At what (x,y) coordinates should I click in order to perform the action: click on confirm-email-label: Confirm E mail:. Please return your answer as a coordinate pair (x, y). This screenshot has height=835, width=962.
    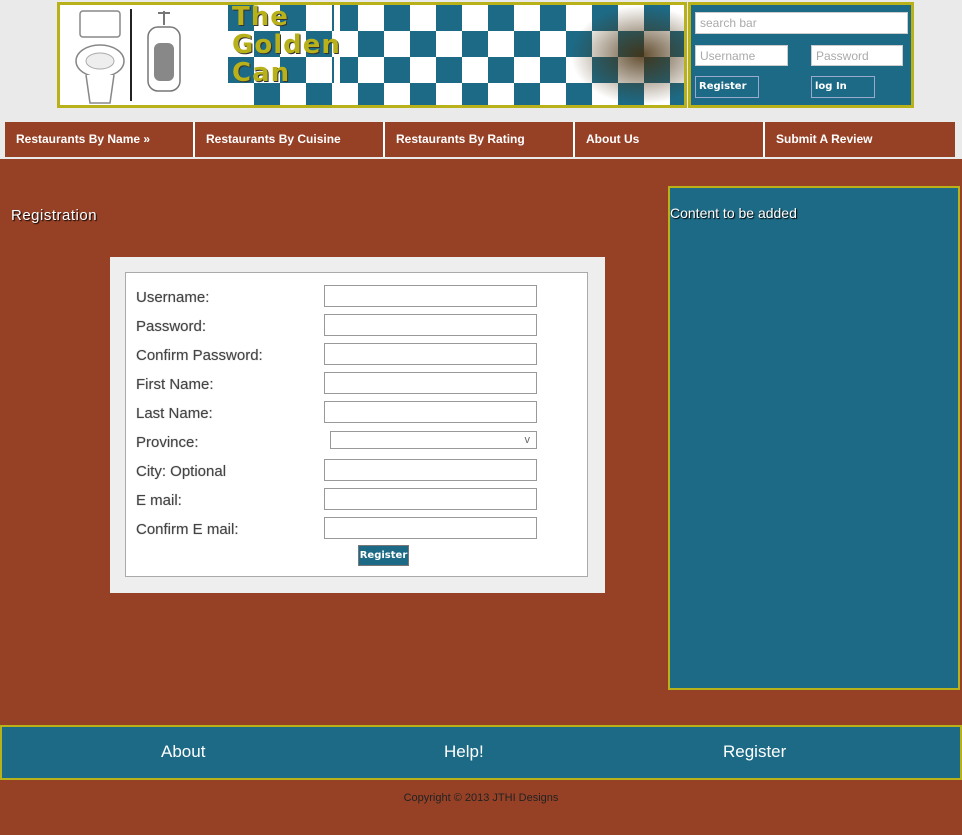
    Looking at the image, I should click on (187, 529).